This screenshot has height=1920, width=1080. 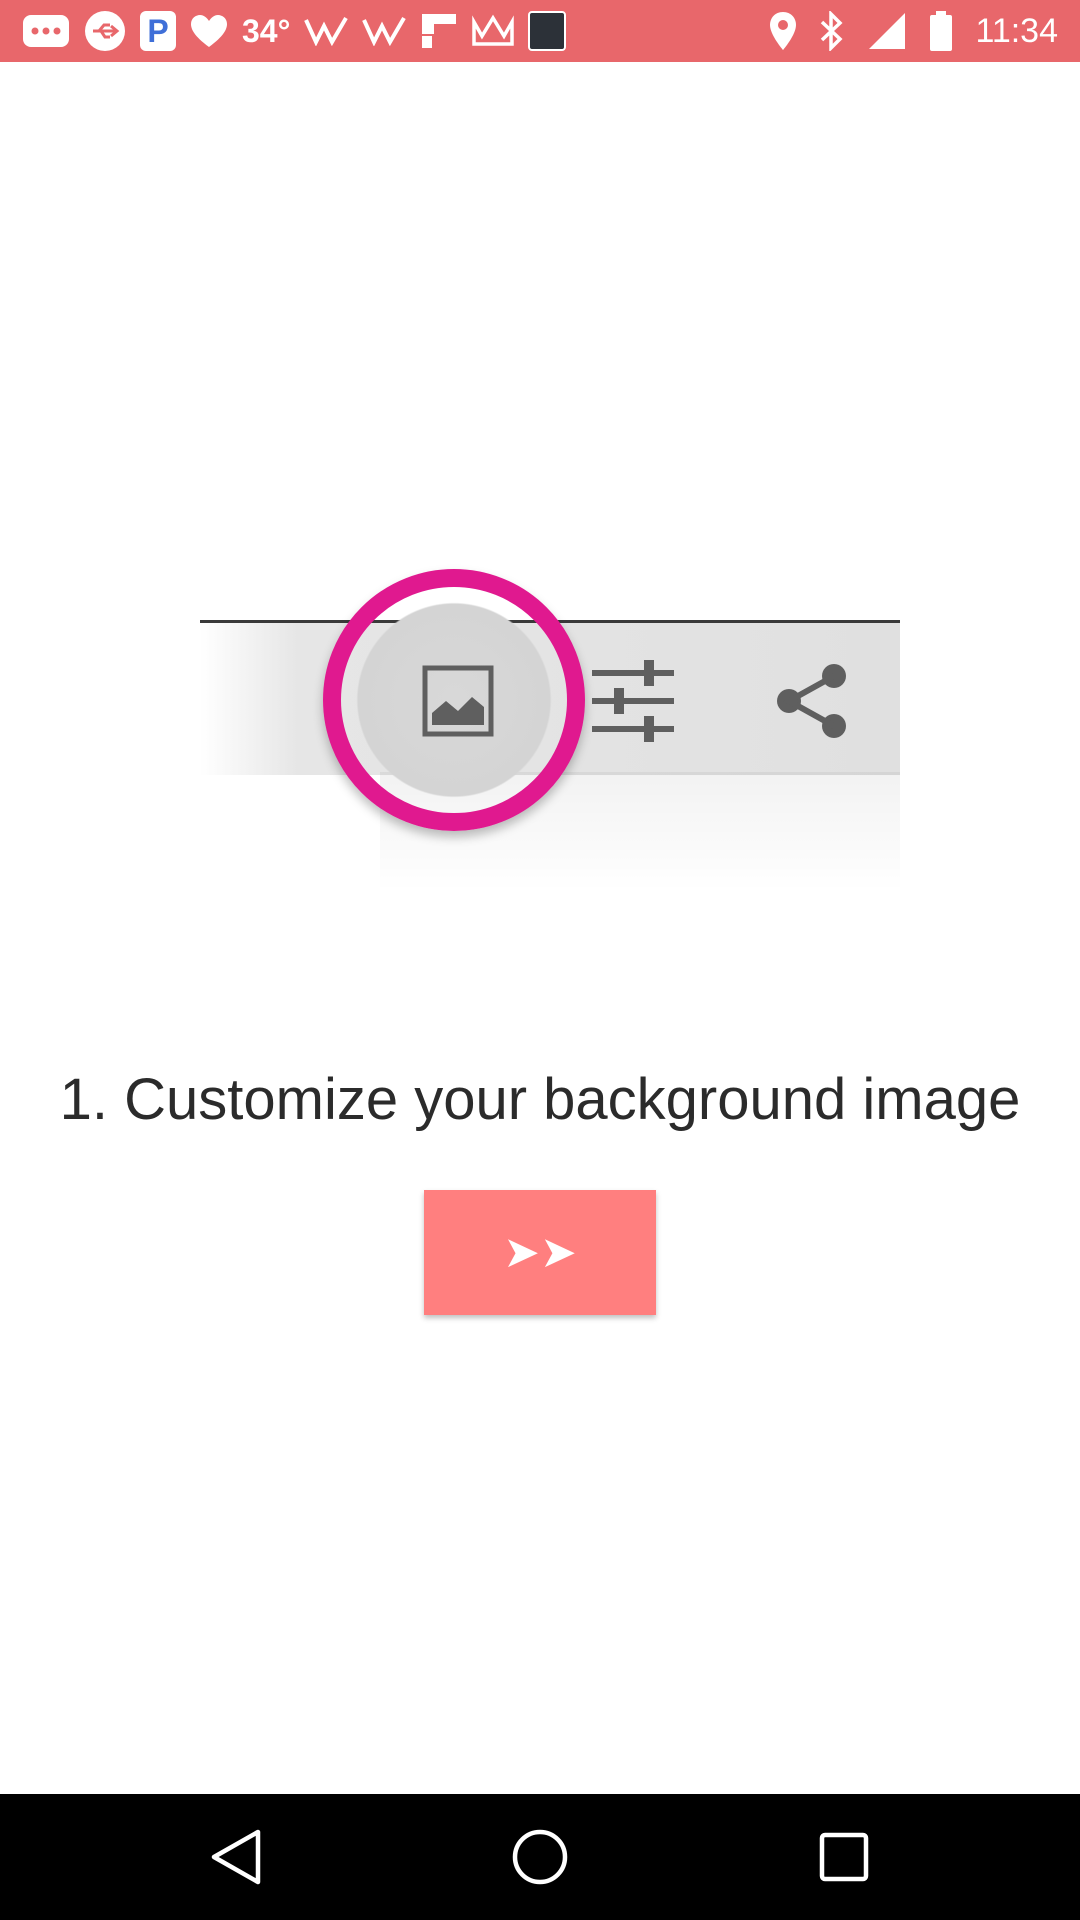 I want to click on share-icon, so click(x=812, y=703).